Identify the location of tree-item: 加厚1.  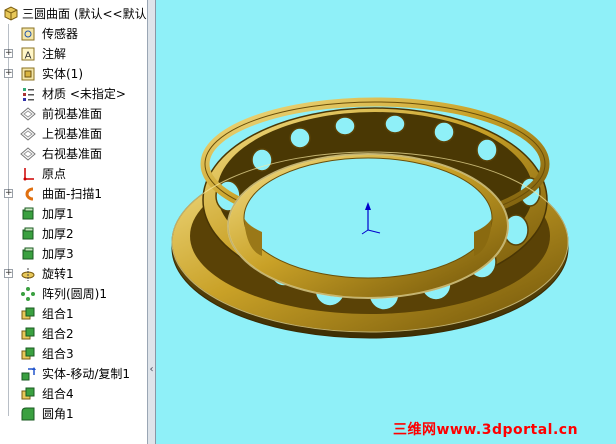
(74, 214).